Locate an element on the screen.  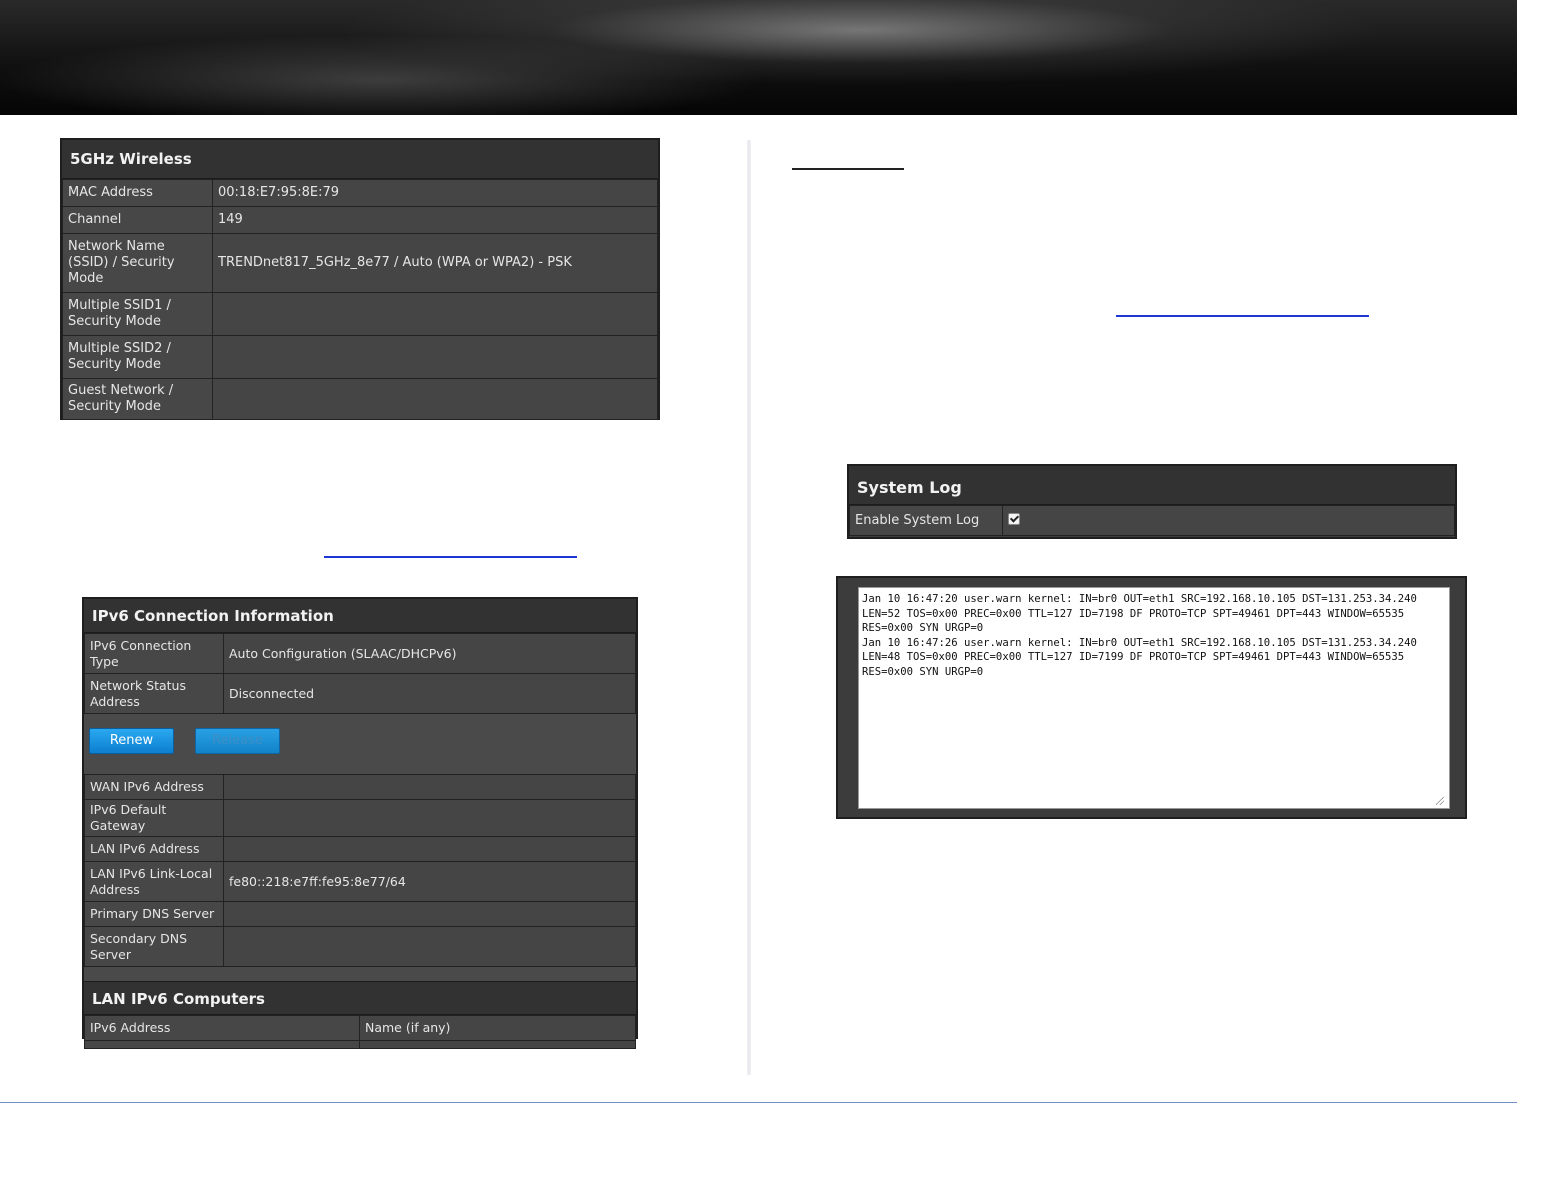
computers-title: LAN IPv6 Computers is located at coordinates (360, 998).